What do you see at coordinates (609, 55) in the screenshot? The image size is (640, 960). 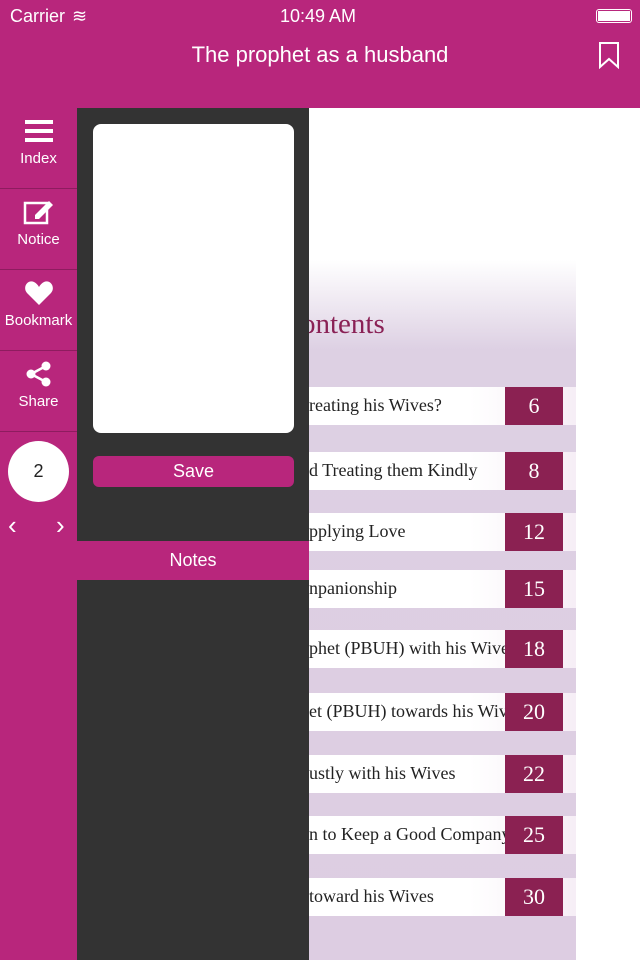 I see `bookmark-icon` at bounding box center [609, 55].